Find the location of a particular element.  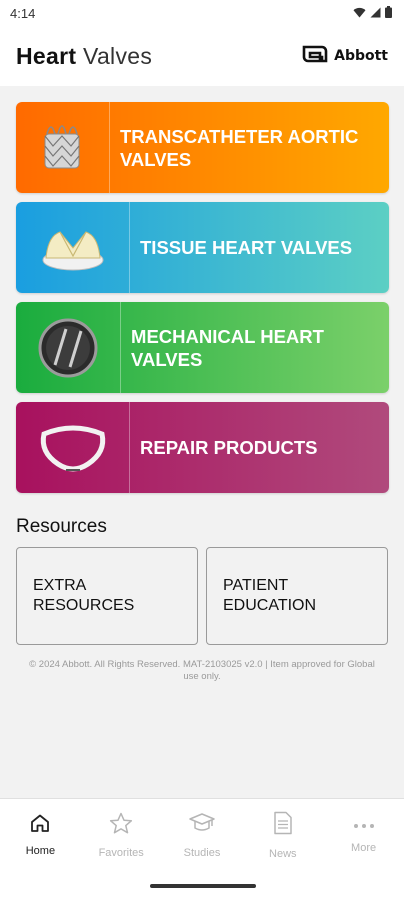

tab-label: More is located at coordinates (364, 848).